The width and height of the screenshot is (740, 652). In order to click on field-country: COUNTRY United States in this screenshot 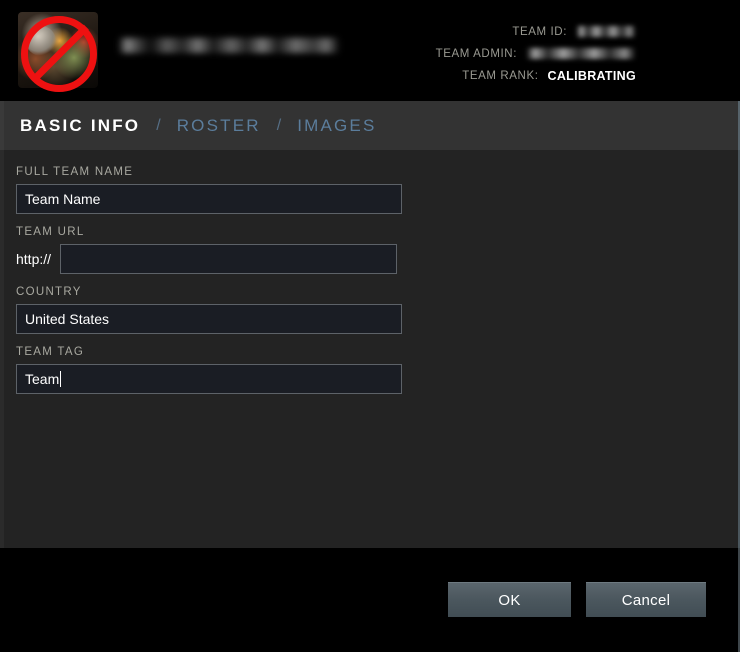, I will do `click(209, 310)`.